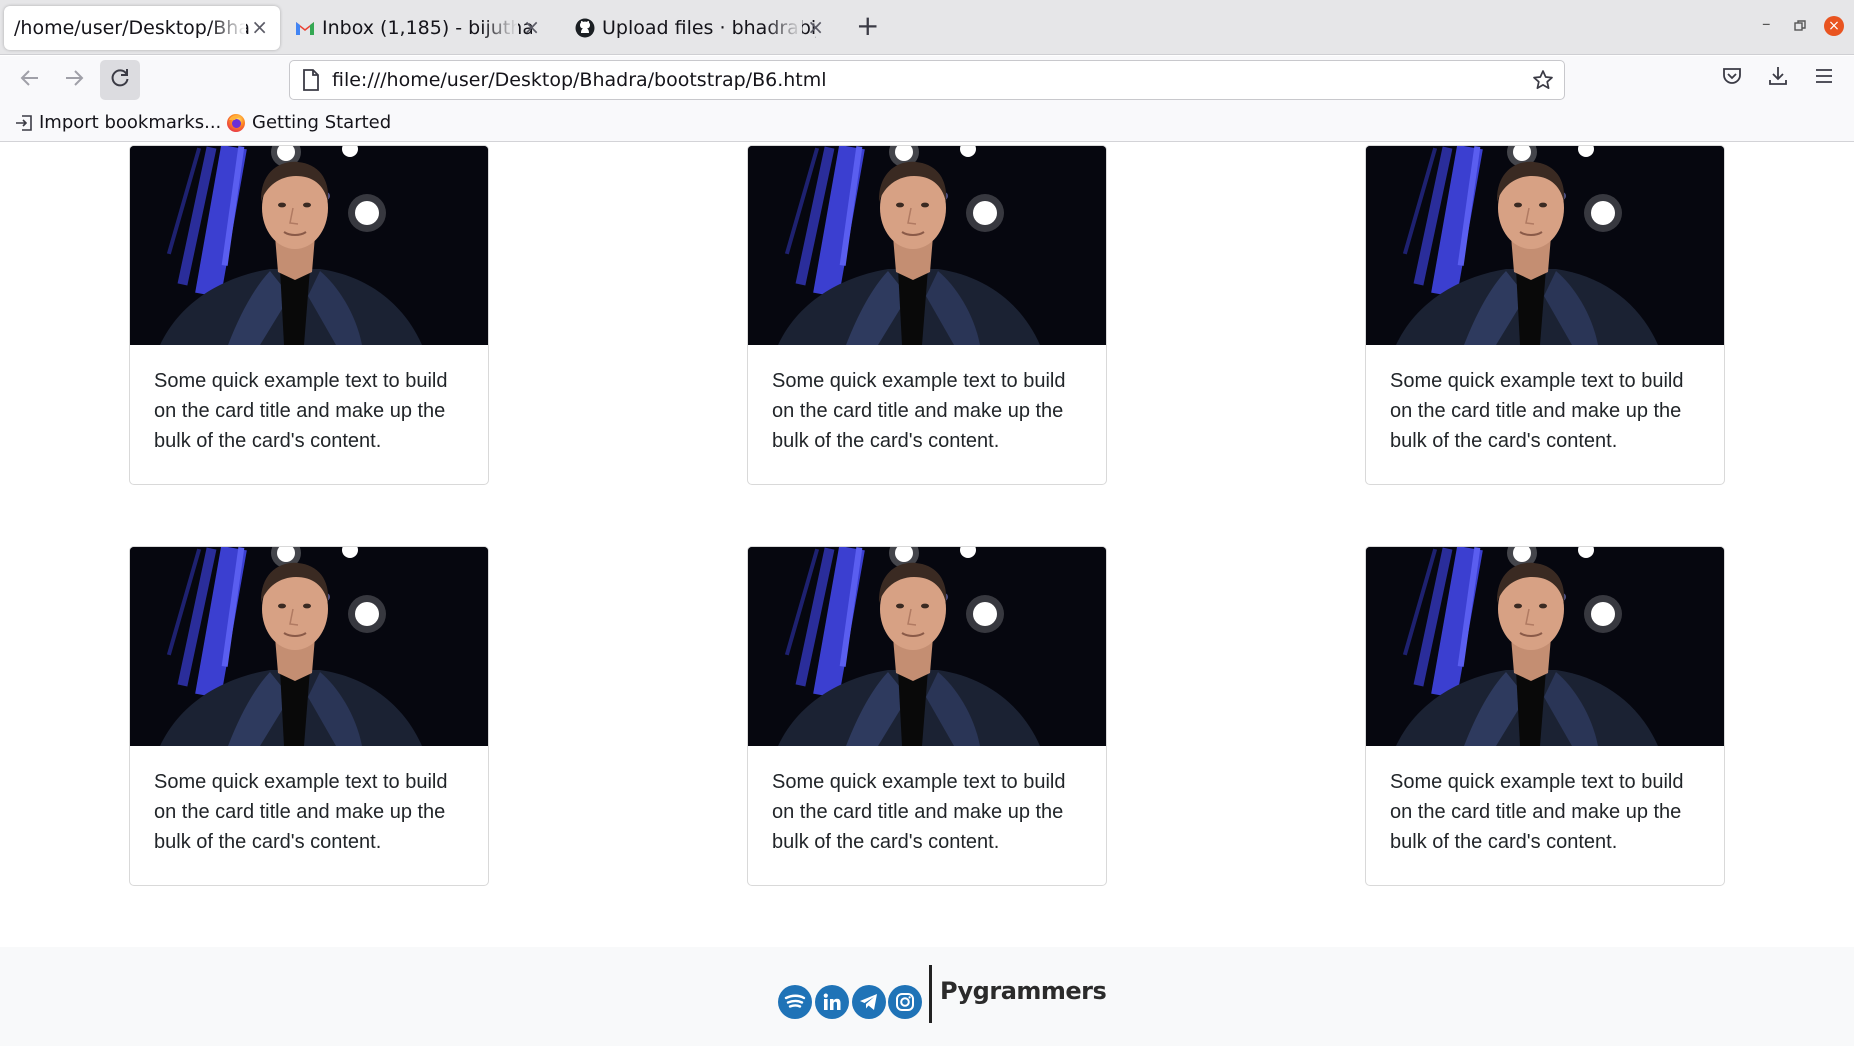 The height and width of the screenshot is (1046, 1854). Describe the element at coordinates (703, 28) in the screenshot. I see `tab-github-upload: Upload files · bhadrabiju2 ×` at that location.